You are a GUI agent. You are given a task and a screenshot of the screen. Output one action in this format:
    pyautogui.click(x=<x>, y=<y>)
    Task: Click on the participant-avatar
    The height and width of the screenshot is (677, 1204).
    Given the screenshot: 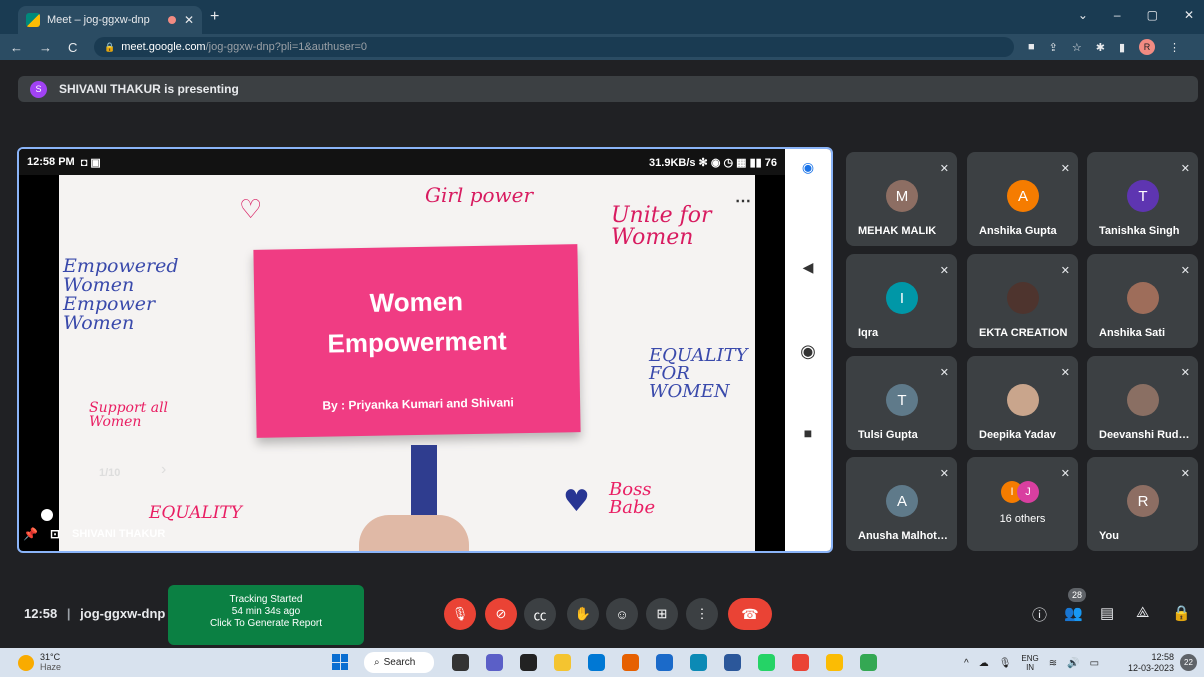 What is the action you would take?
    pyautogui.click(x=1023, y=400)
    